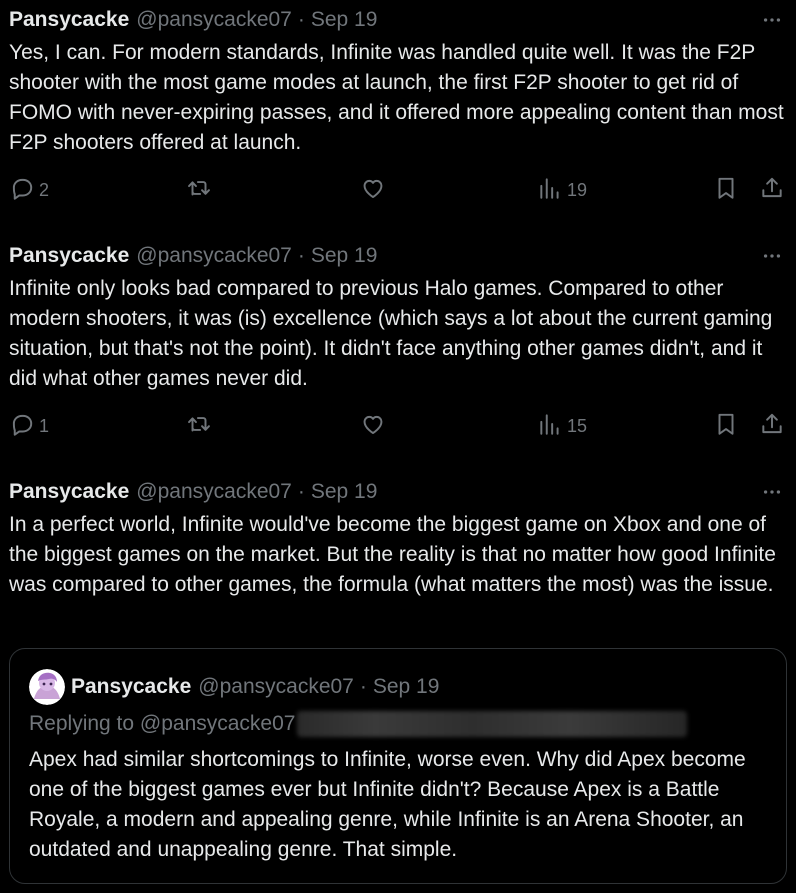 The image size is (796, 893). What do you see at coordinates (44, 189) in the screenshot?
I see `reply-count: 2` at bounding box center [44, 189].